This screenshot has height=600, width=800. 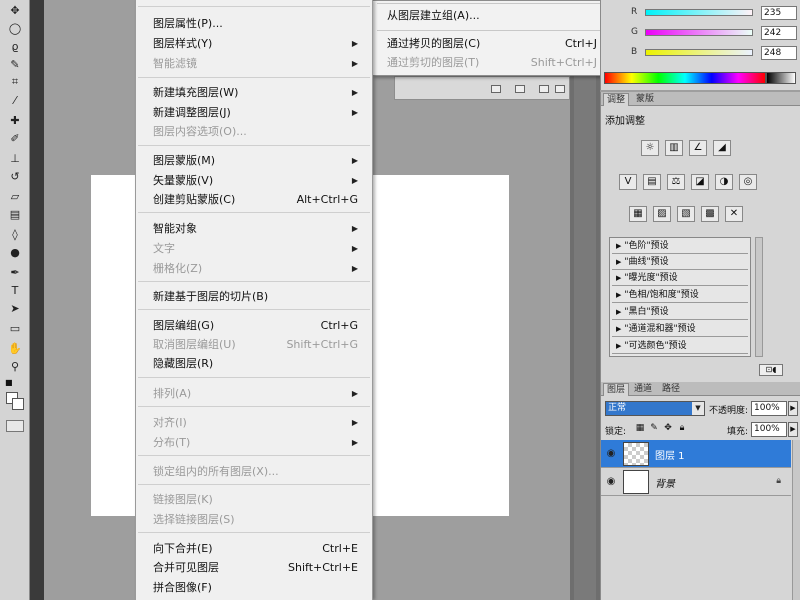 What do you see at coordinates (9, 382) in the screenshot?
I see `default-colors-icon: ■` at bounding box center [9, 382].